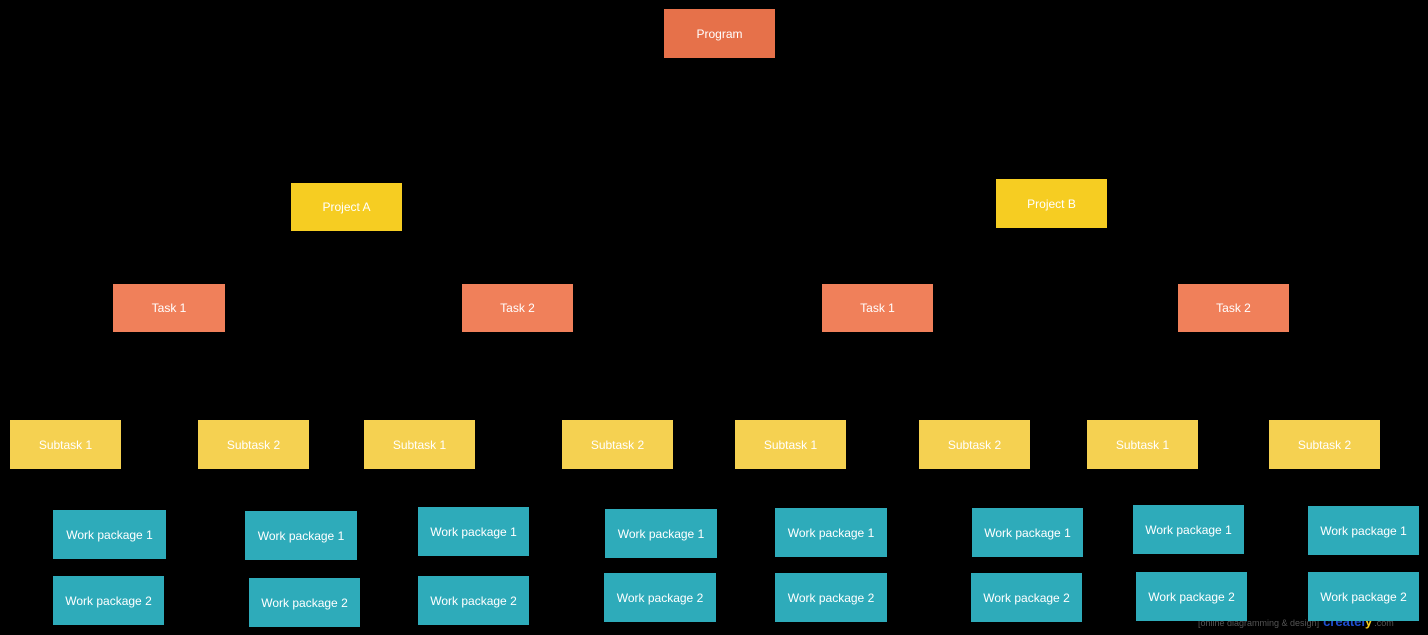  Describe the element at coordinates (660, 597) in the screenshot. I see `node-wp-4-2: Work package 2` at that location.